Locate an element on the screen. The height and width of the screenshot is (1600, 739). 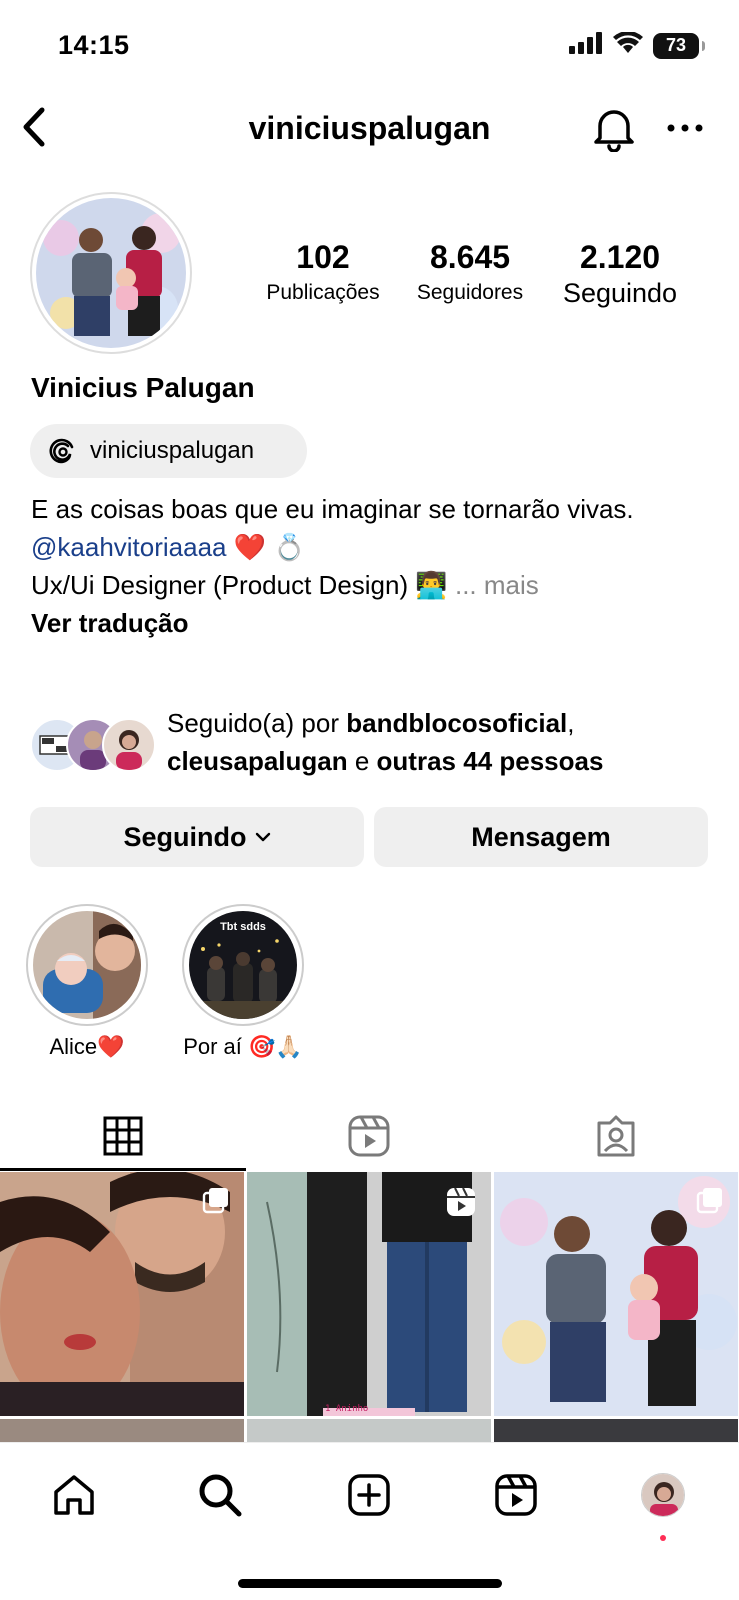
mutual-avatars is located at coordinates (94, 746).